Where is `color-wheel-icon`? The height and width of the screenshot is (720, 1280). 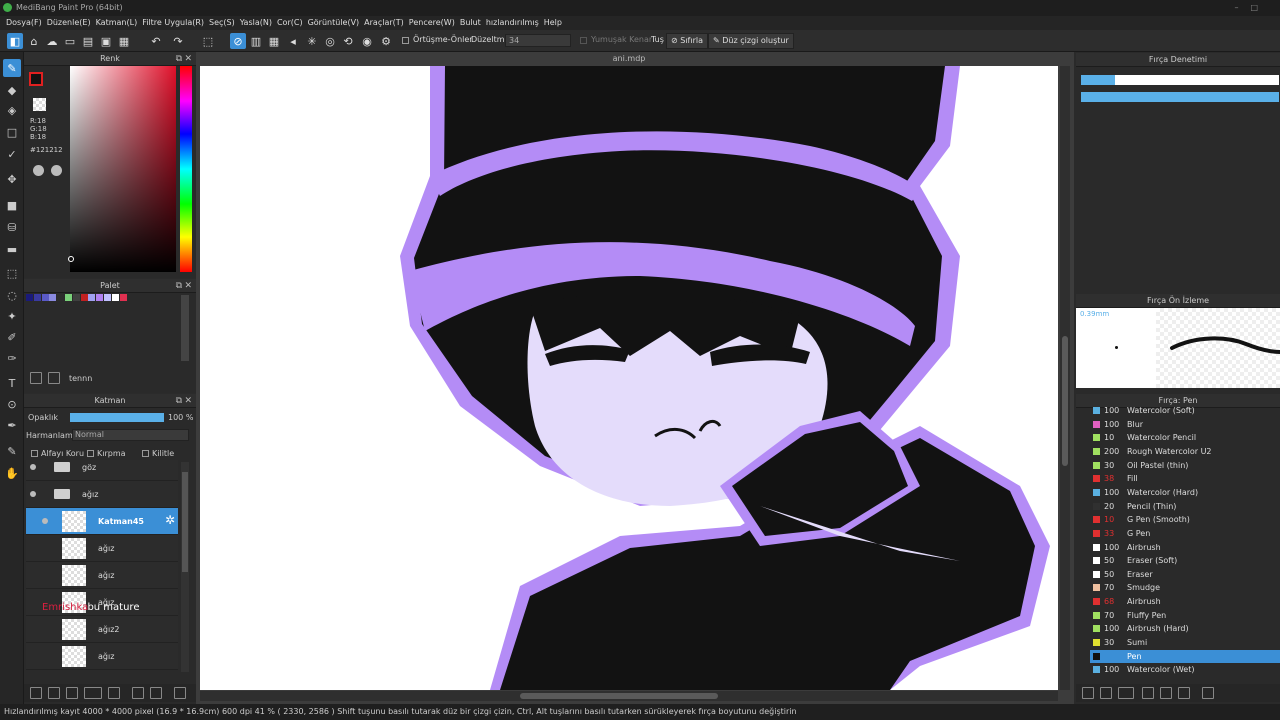
color-wheel-icon is located at coordinates (38, 170).